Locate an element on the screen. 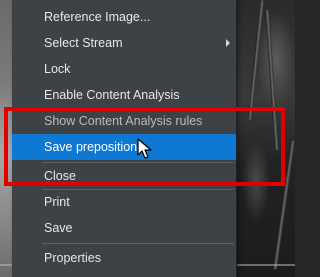 The width and height of the screenshot is (320, 277). menu-item-label: Select Stream is located at coordinates (83, 43).